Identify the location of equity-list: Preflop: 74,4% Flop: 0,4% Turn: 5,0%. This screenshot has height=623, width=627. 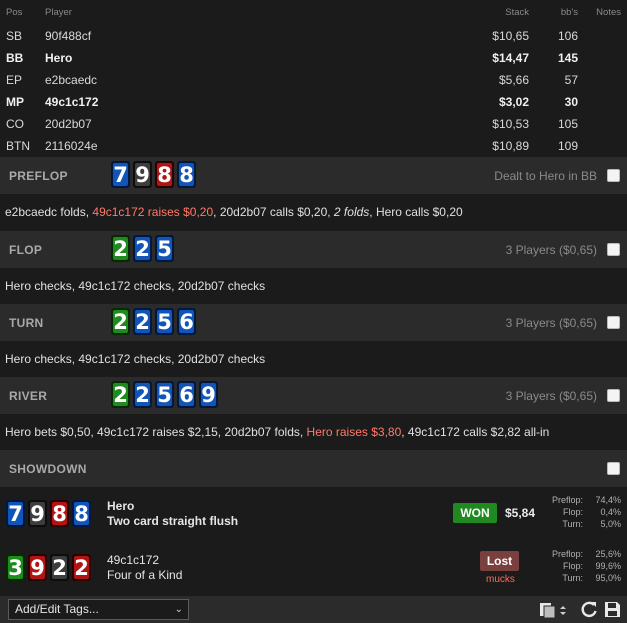
(576, 512).